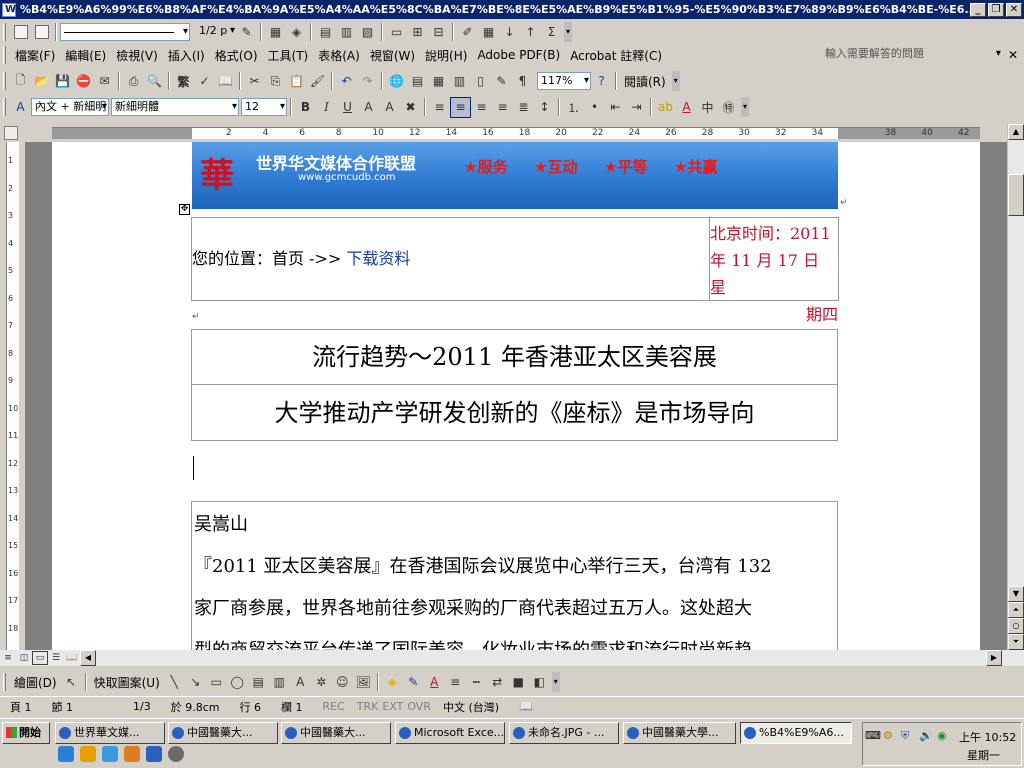  Describe the element at coordinates (392, 55) in the screenshot. I see `menu-window: 視窗(W)` at that location.